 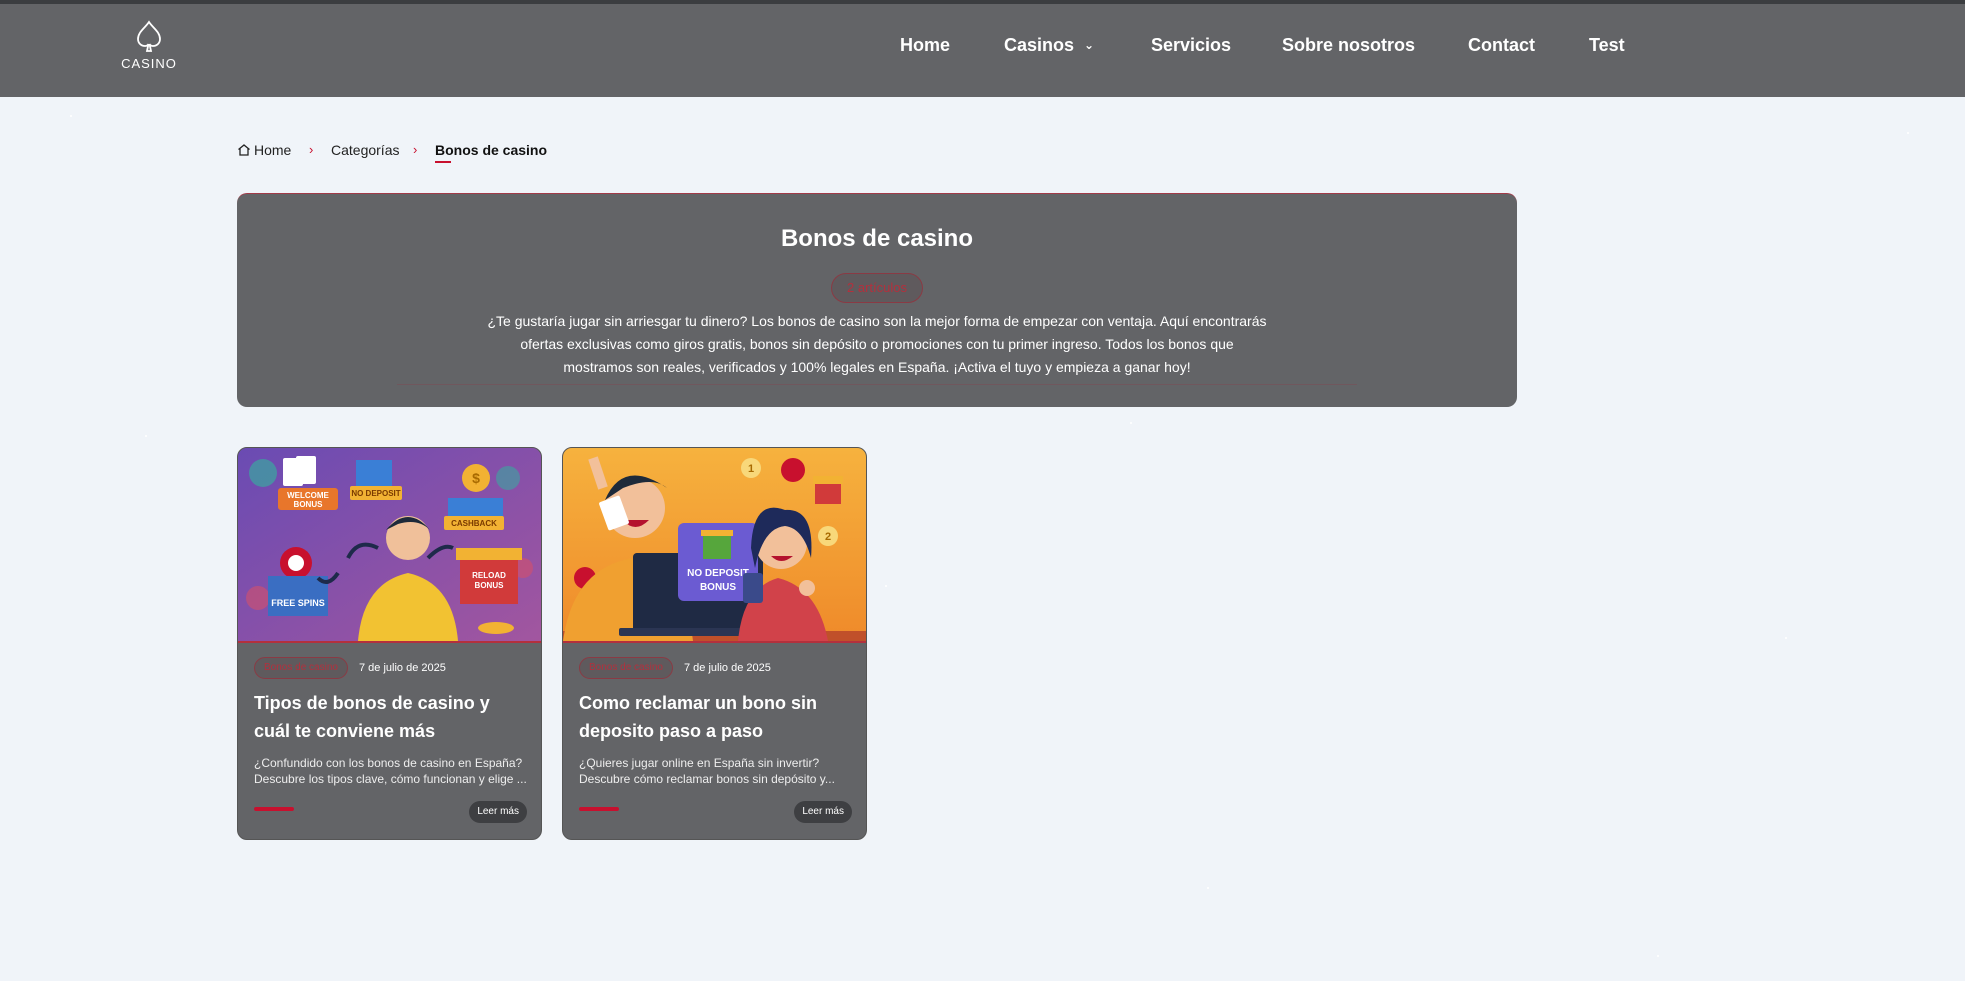 What do you see at coordinates (715, 544) in the screenshot?
I see `article-image: 1 2 NO DEPOSIT BONUS` at bounding box center [715, 544].